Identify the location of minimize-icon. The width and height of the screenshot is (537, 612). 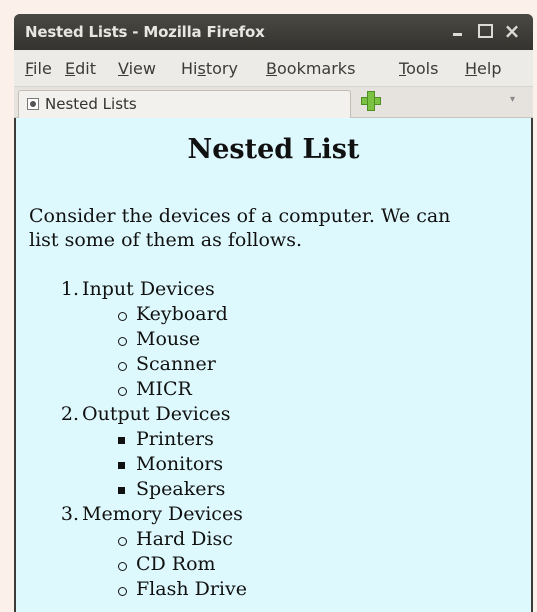
(458, 31).